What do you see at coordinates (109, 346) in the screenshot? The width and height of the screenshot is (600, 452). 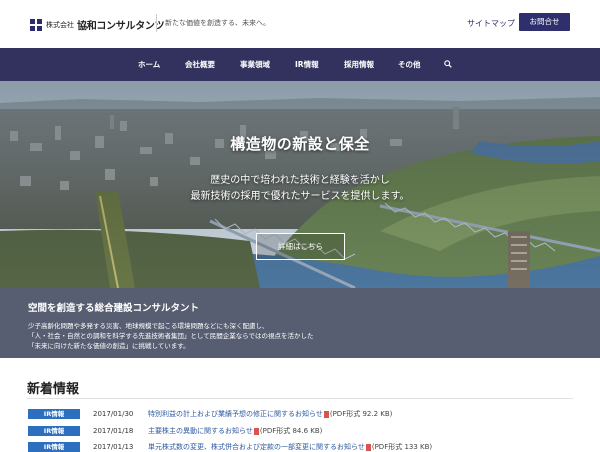 I see `intro-line-3: 「未来に向けた新たな価値の創造」に挑戦しています。` at bounding box center [109, 346].